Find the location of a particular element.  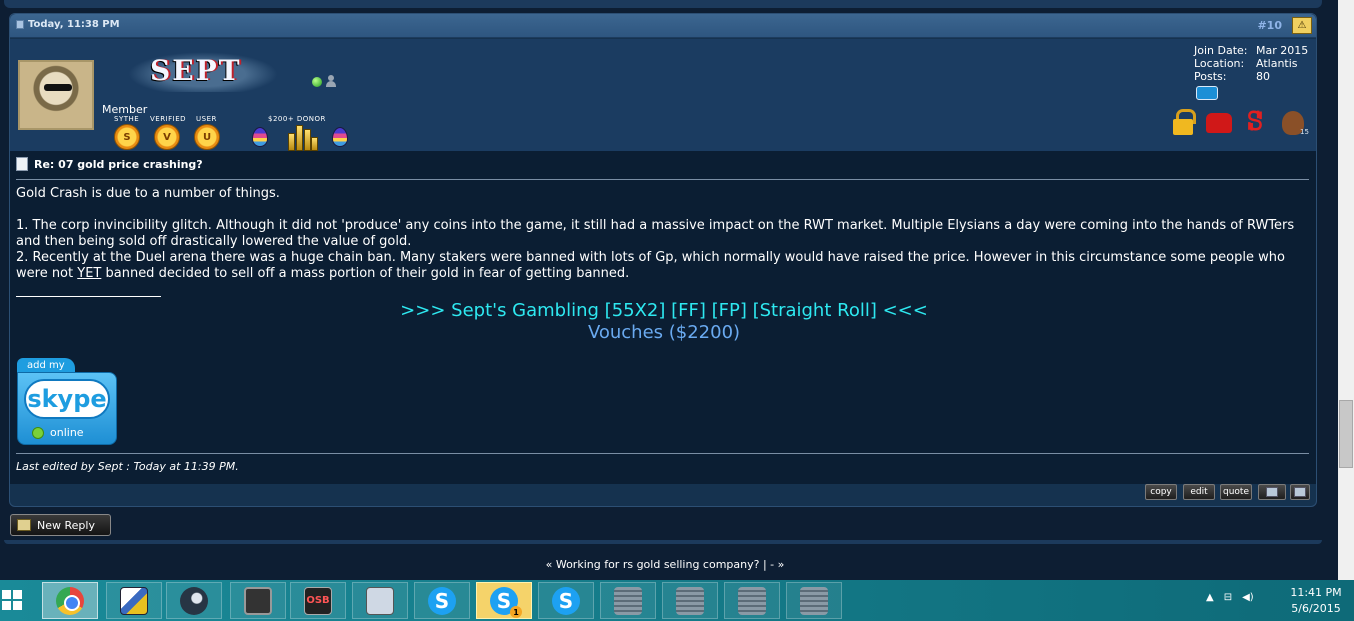

award-label-donor: $200+ DONOR is located at coordinates (297, 119).